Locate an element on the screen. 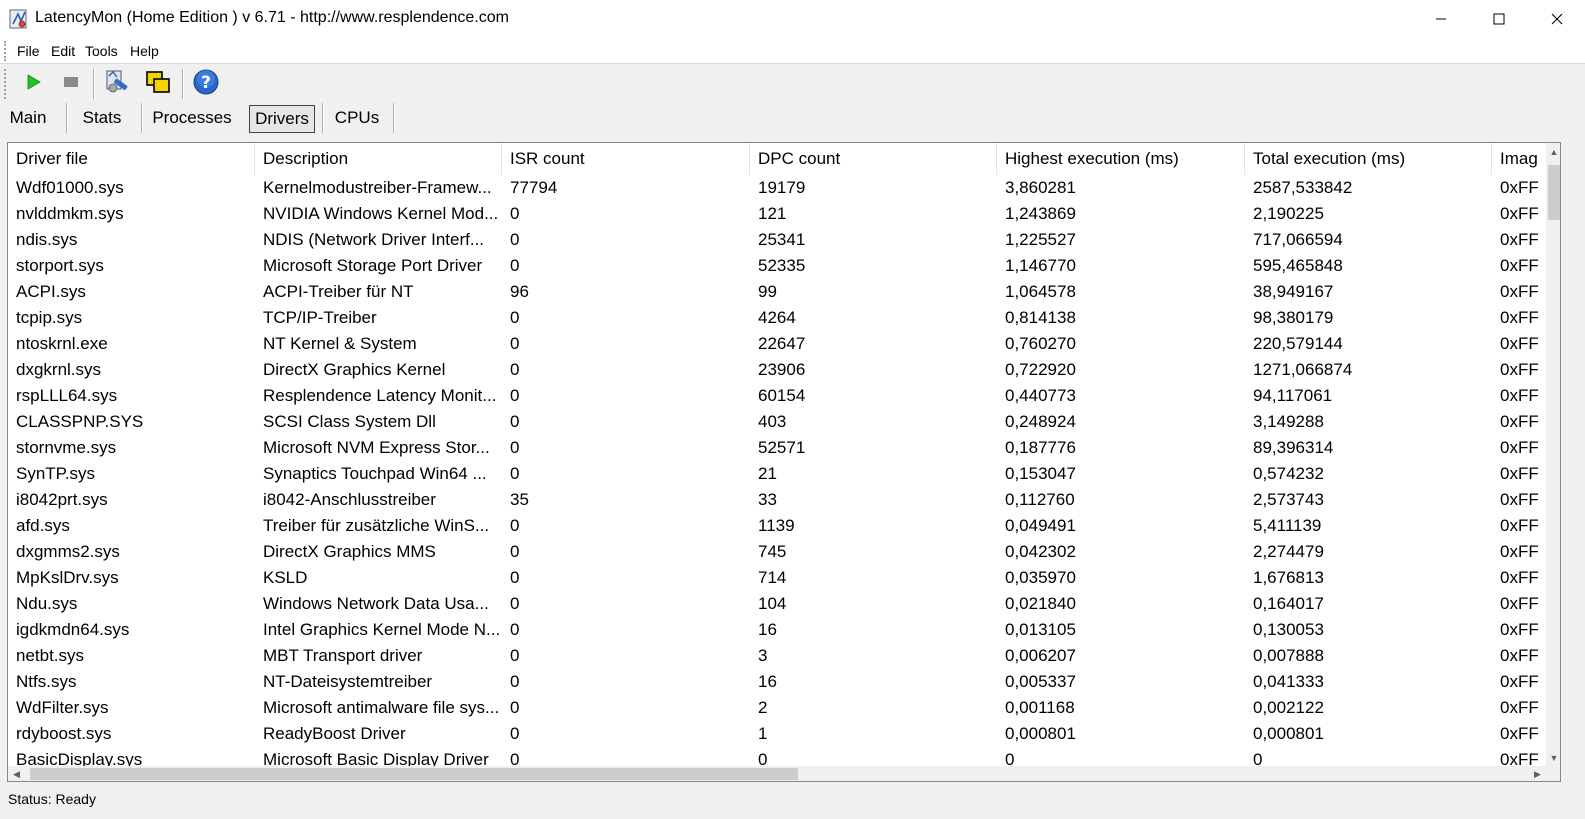 This screenshot has height=819, width=1585. vertical-scroll-thumb is located at coordinates (1554, 192).